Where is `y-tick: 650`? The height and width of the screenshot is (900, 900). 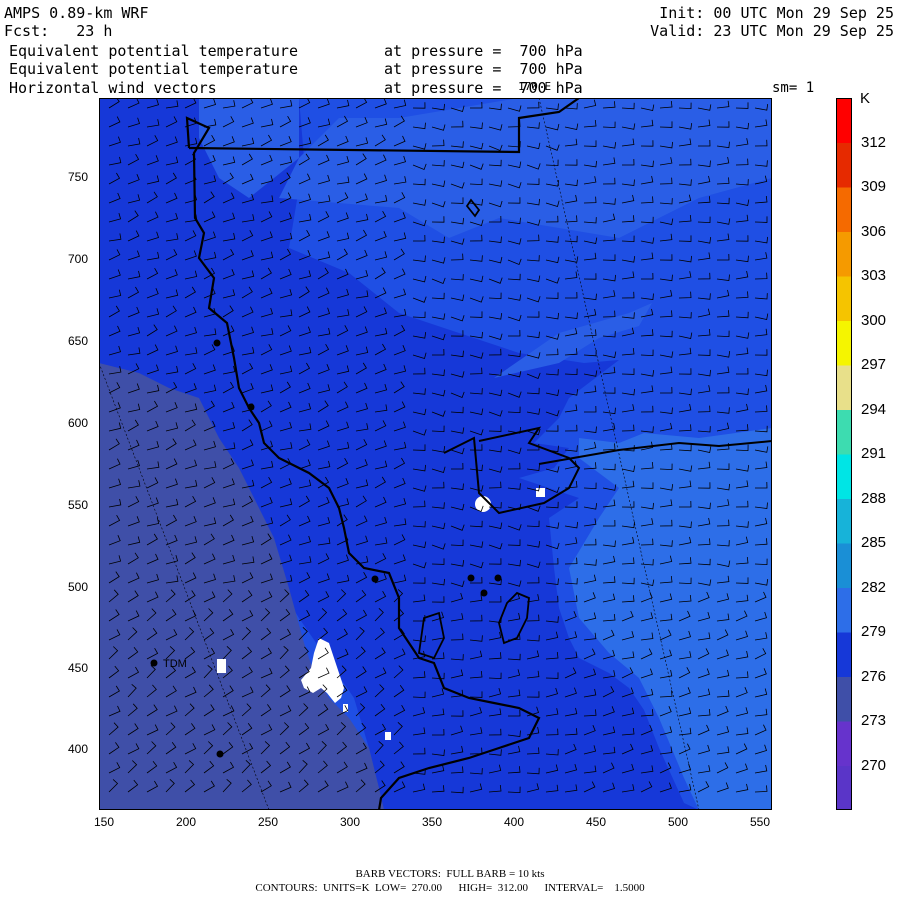
y-tick: 650 is located at coordinates (78, 341).